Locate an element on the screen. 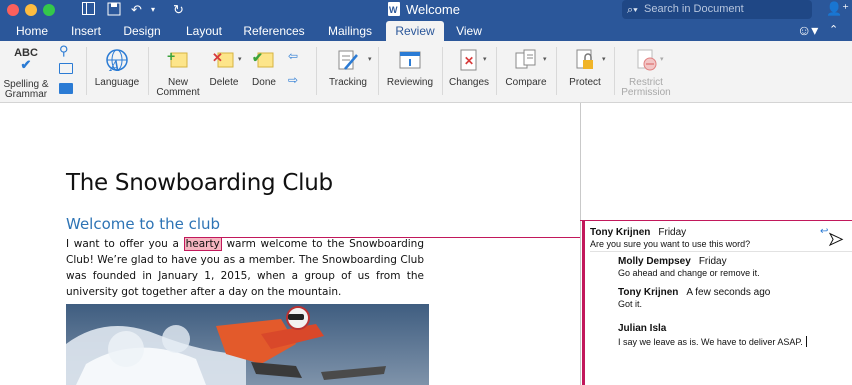 This screenshot has height=385, width=852. search-icon: ⌕▾ is located at coordinates (632, 10).